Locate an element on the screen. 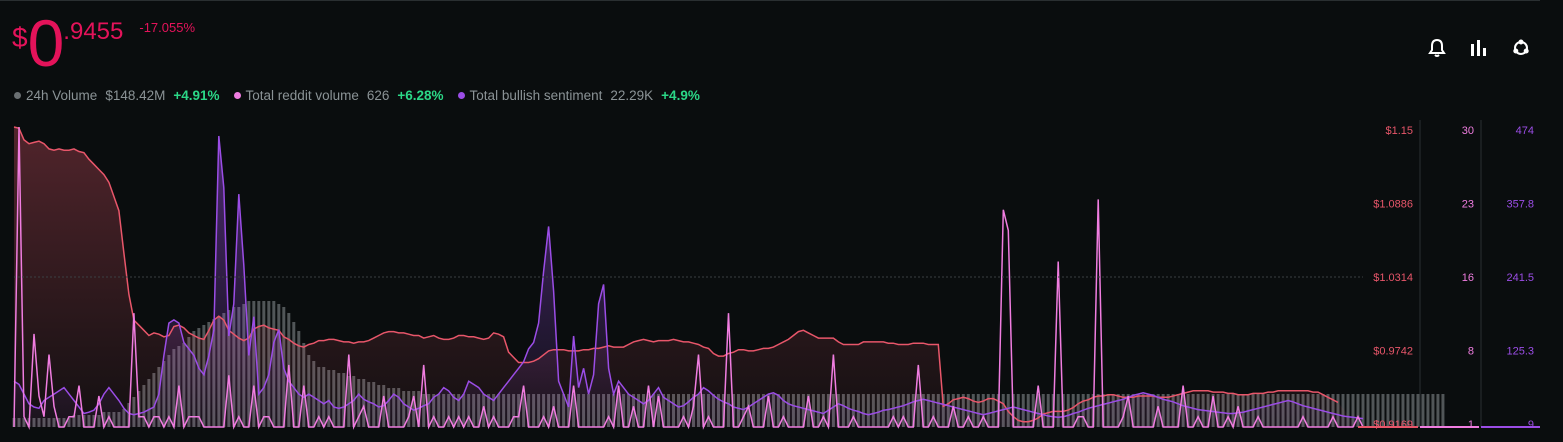 This screenshot has width=1563, height=442. legend-label: Total bullish sentiment is located at coordinates (536, 95).